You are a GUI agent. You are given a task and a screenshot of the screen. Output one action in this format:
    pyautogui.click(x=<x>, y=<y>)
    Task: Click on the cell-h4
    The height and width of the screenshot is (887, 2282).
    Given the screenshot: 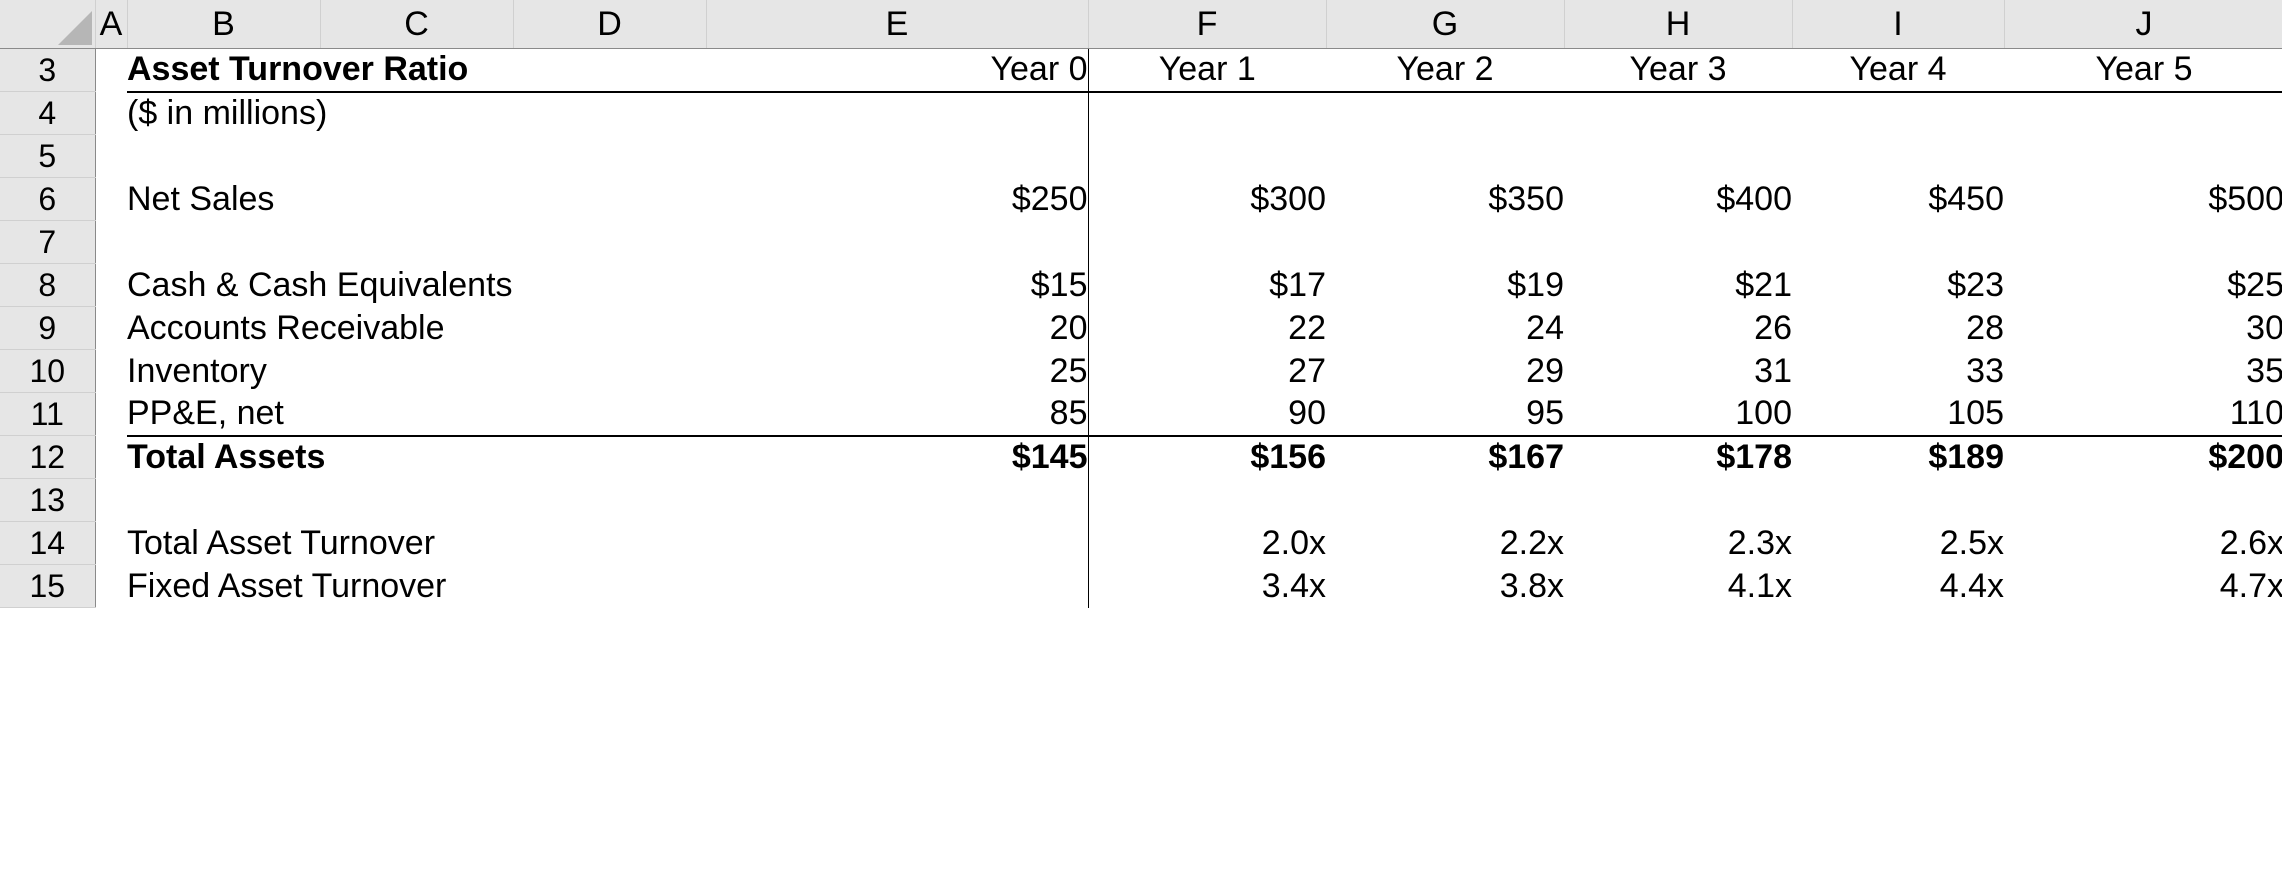 What is the action you would take?
    pyautogui.click(x=1678, y=113)
    